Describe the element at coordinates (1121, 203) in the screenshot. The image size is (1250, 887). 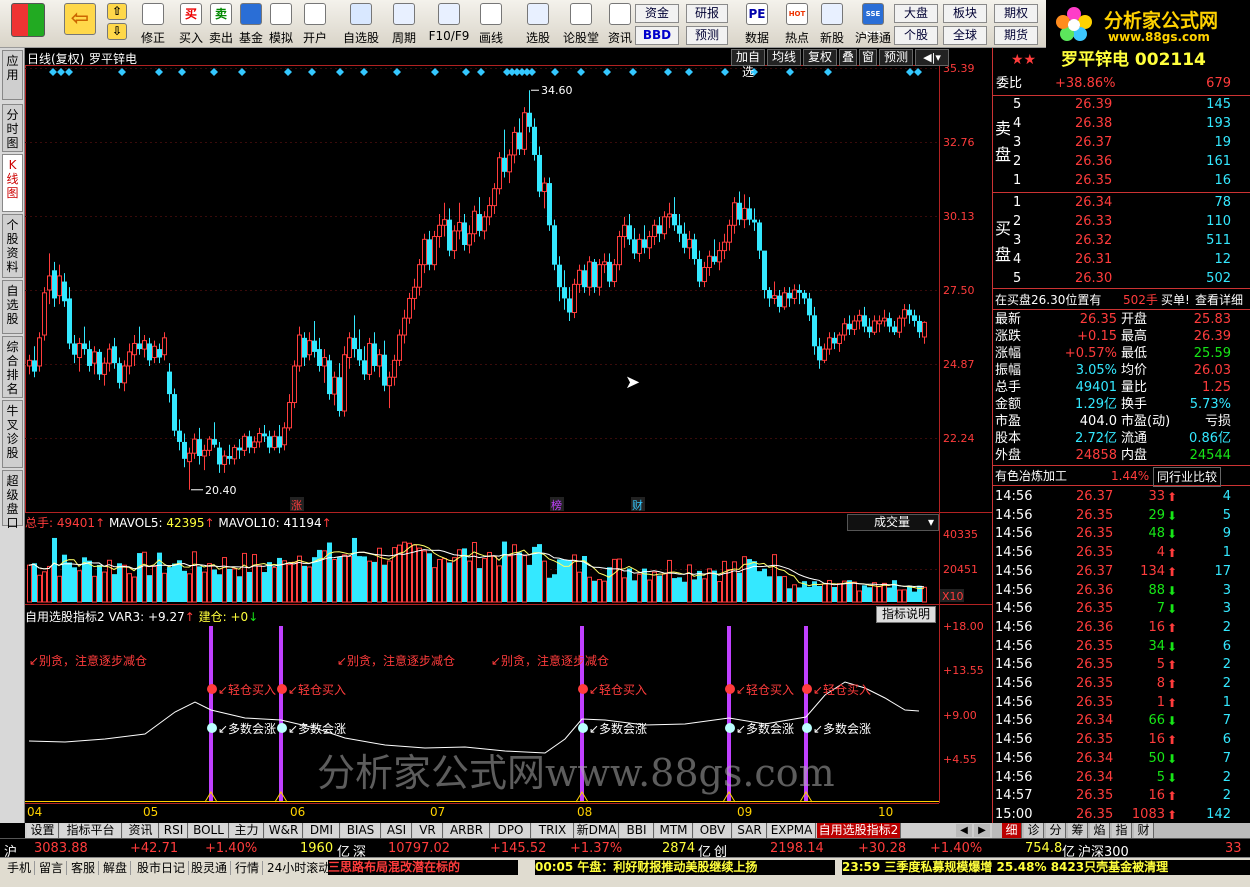
I see `bid-row: 1 26.34 78` at that location.